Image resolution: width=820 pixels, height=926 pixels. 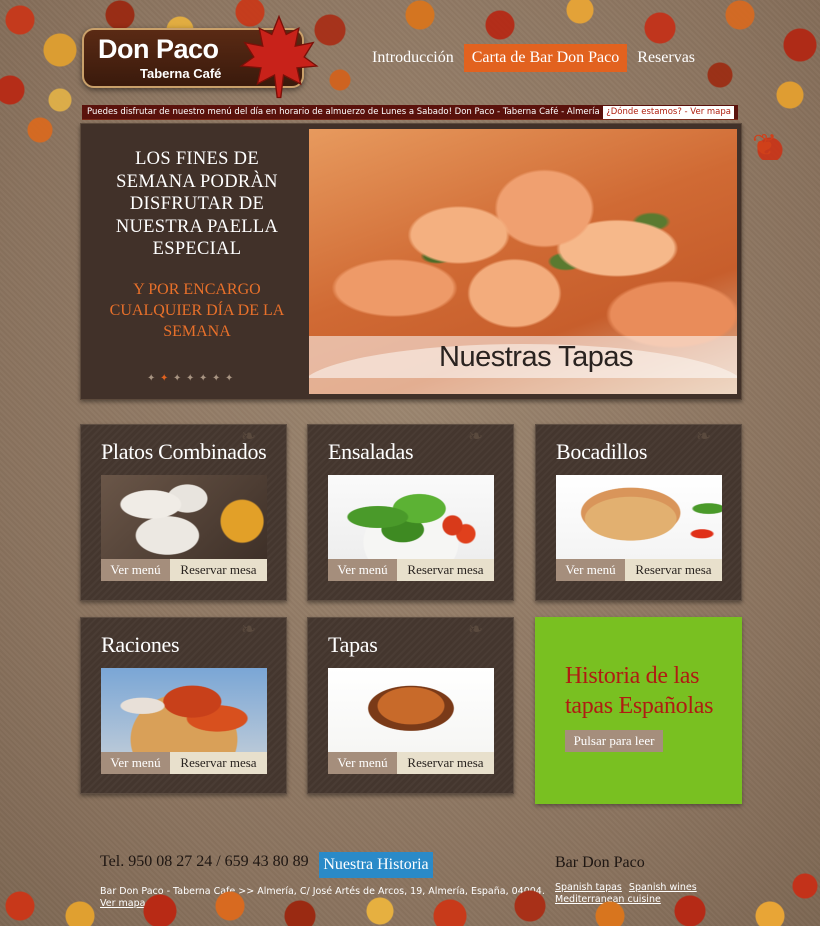 What do you see at coordinates (663, 887) in the screenshot?
I see `footer-link-spanish-wines: Spanish wines` at bounding box center [663, 887].